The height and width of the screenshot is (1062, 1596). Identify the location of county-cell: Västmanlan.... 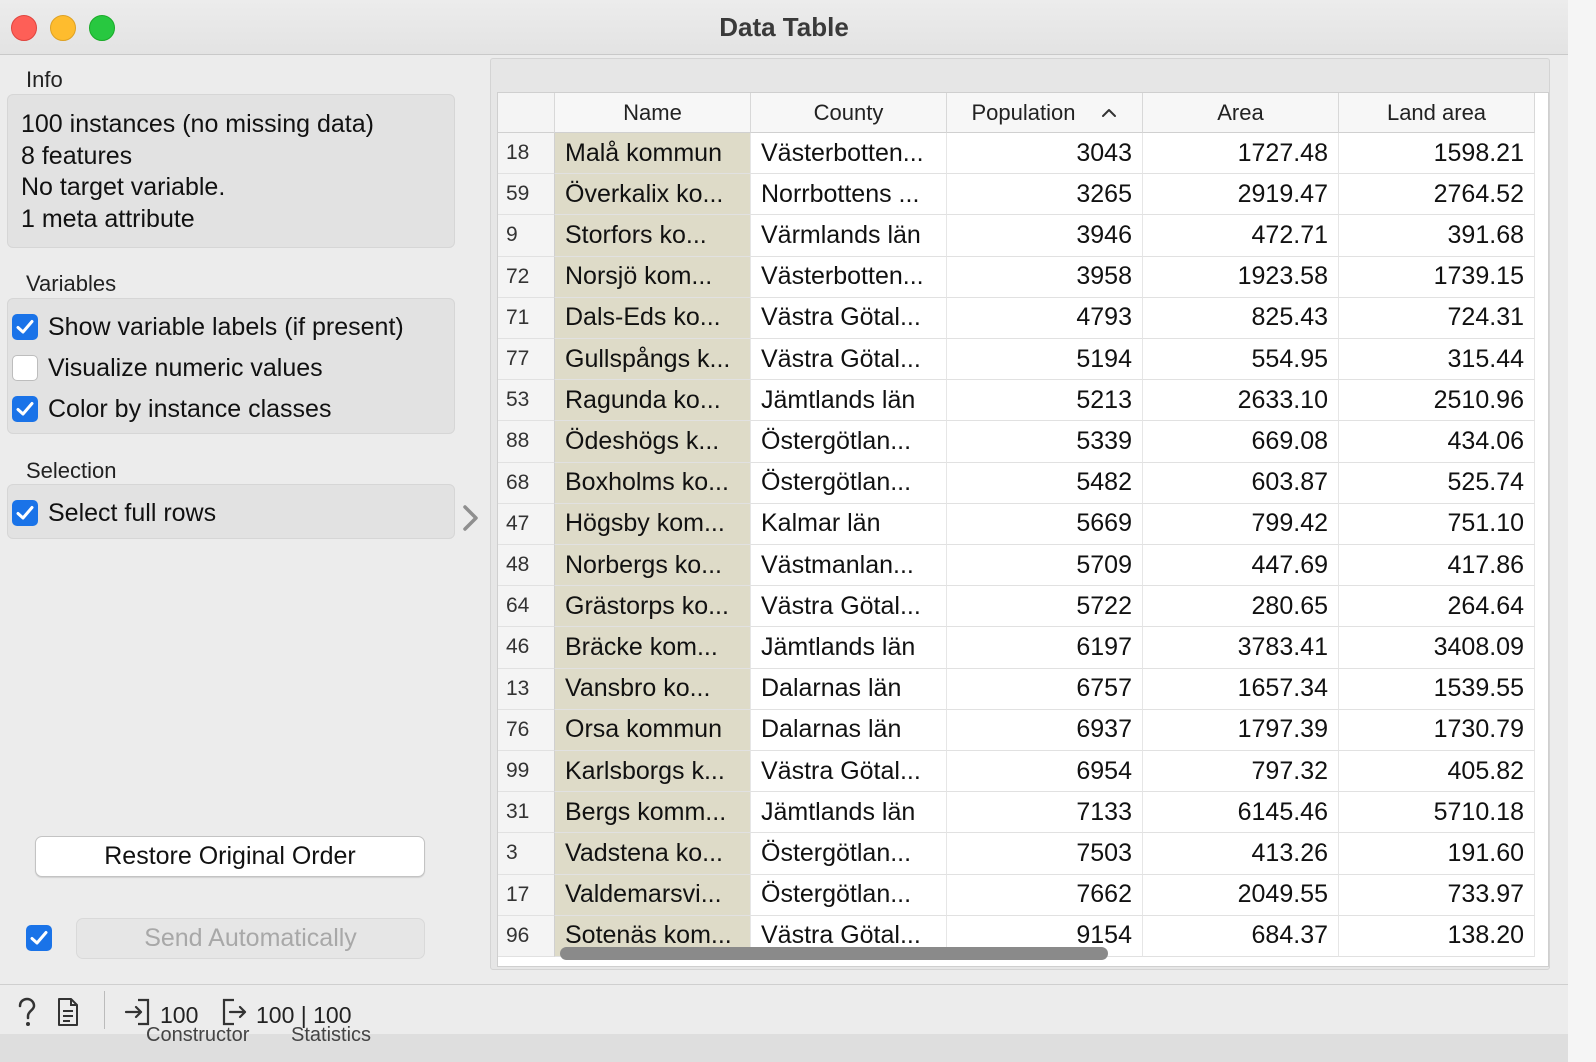
(849, 566).